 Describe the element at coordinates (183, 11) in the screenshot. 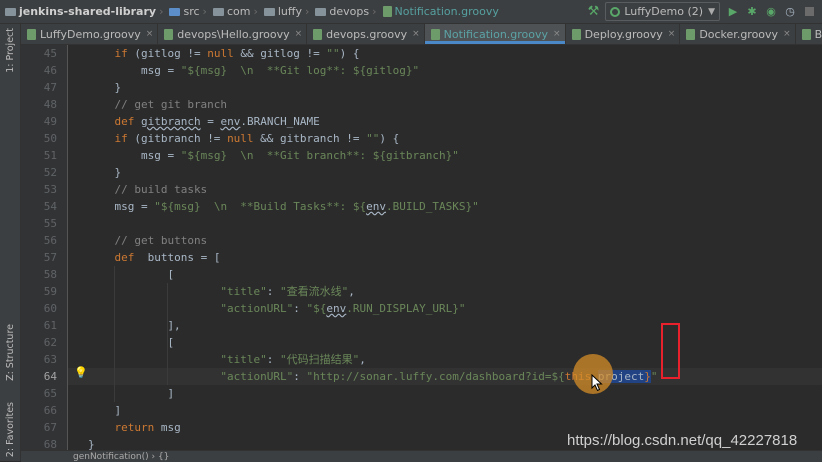

I see `breadcrumb-item: src` at that location.